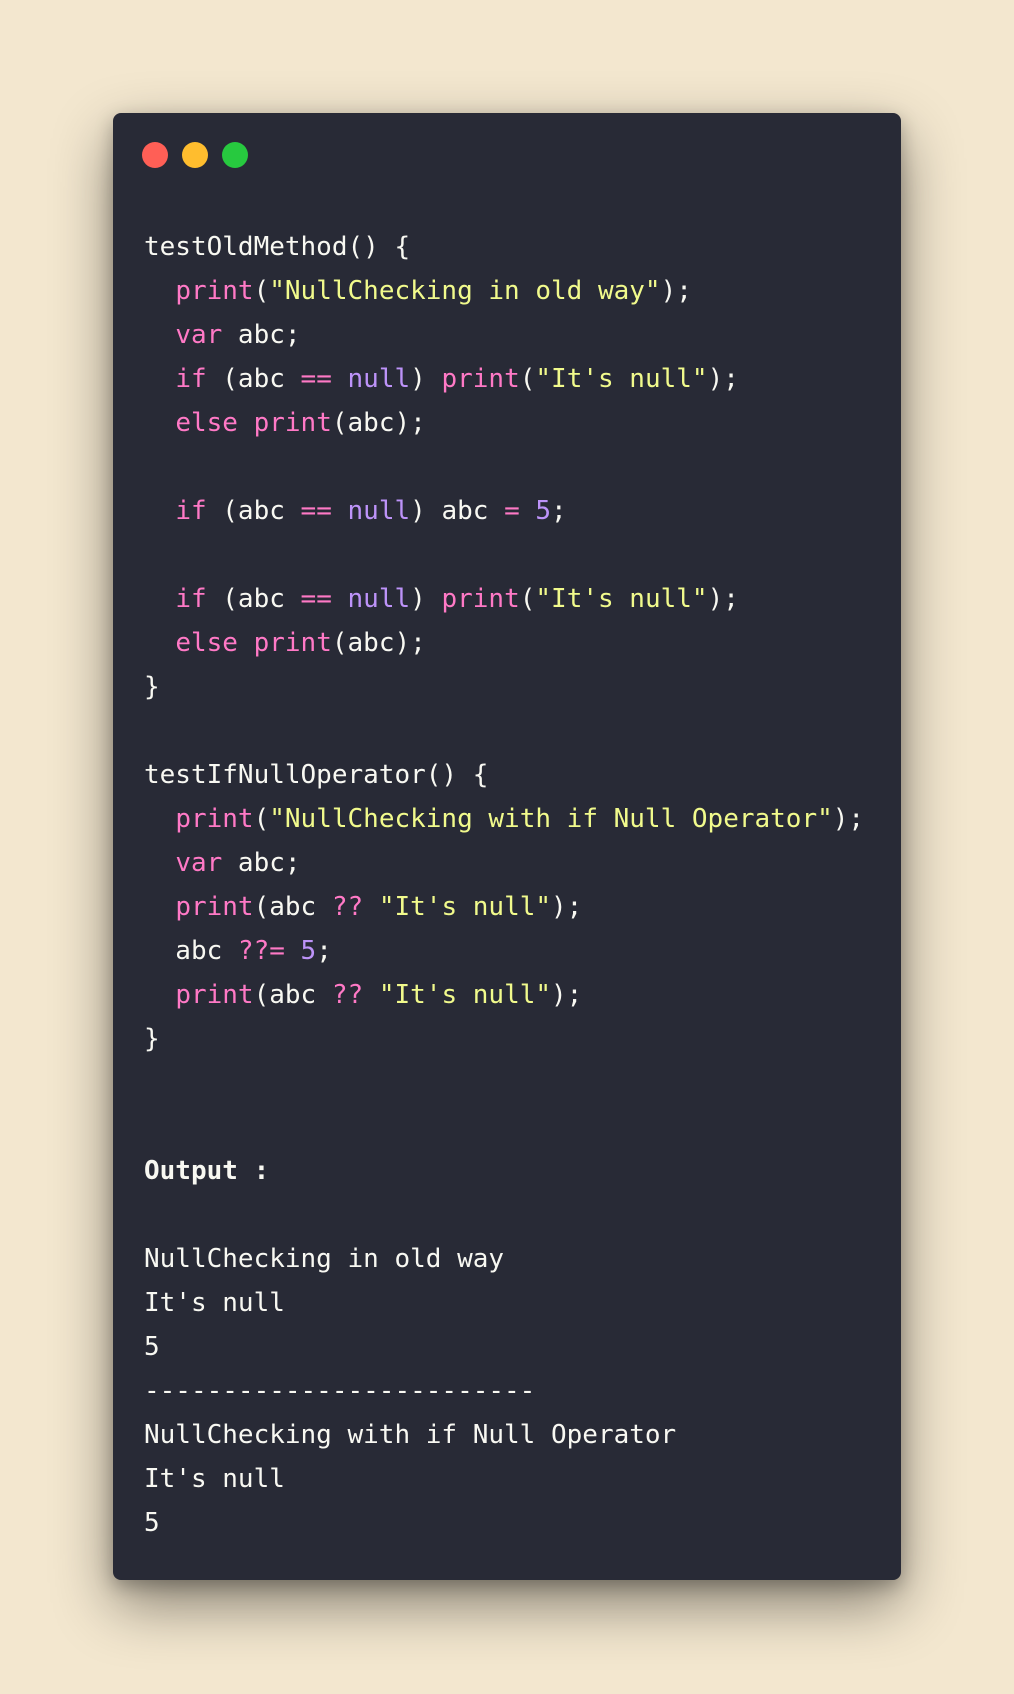 The width and height of the screenshot is (1014, 1694). Describe the element at coordinates (261, 951) in the screenshot. I see `code-token: ??=` at that location.